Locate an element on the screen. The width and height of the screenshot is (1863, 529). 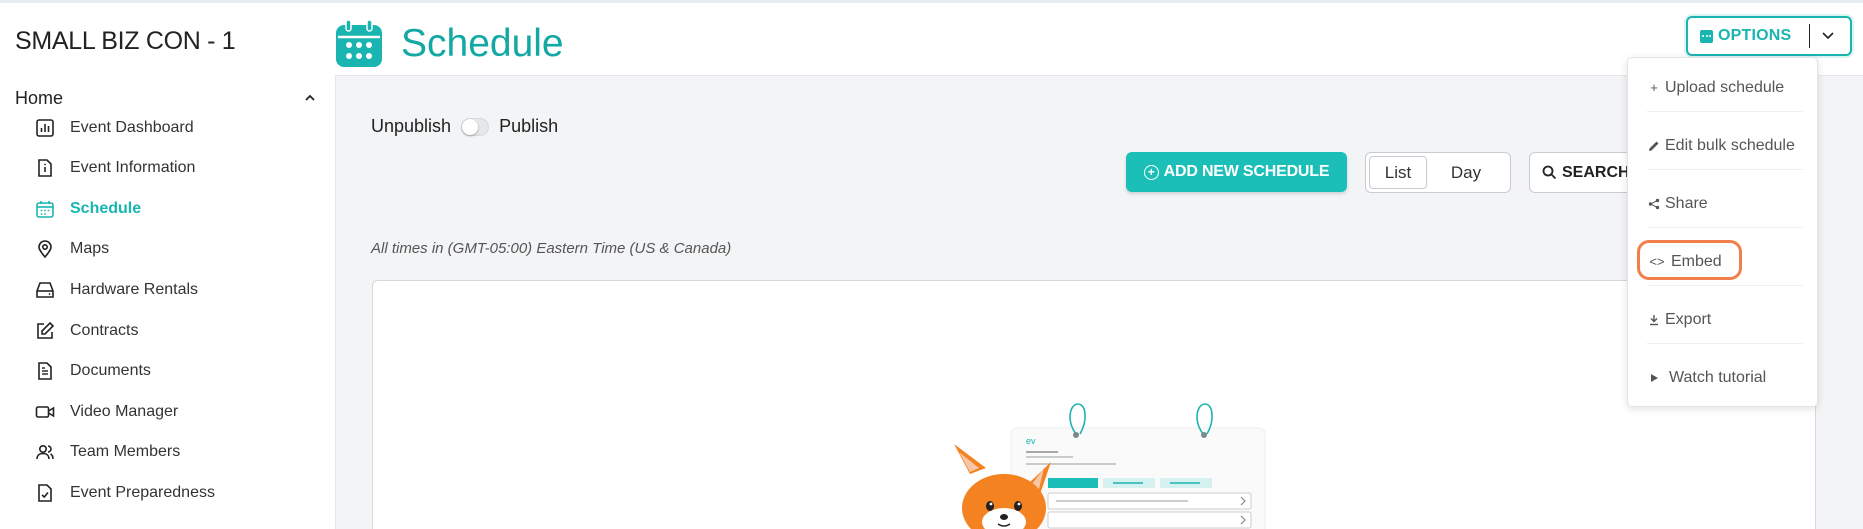
sidebar-item-team-members: Team Members is located at coordinates (179, 452).